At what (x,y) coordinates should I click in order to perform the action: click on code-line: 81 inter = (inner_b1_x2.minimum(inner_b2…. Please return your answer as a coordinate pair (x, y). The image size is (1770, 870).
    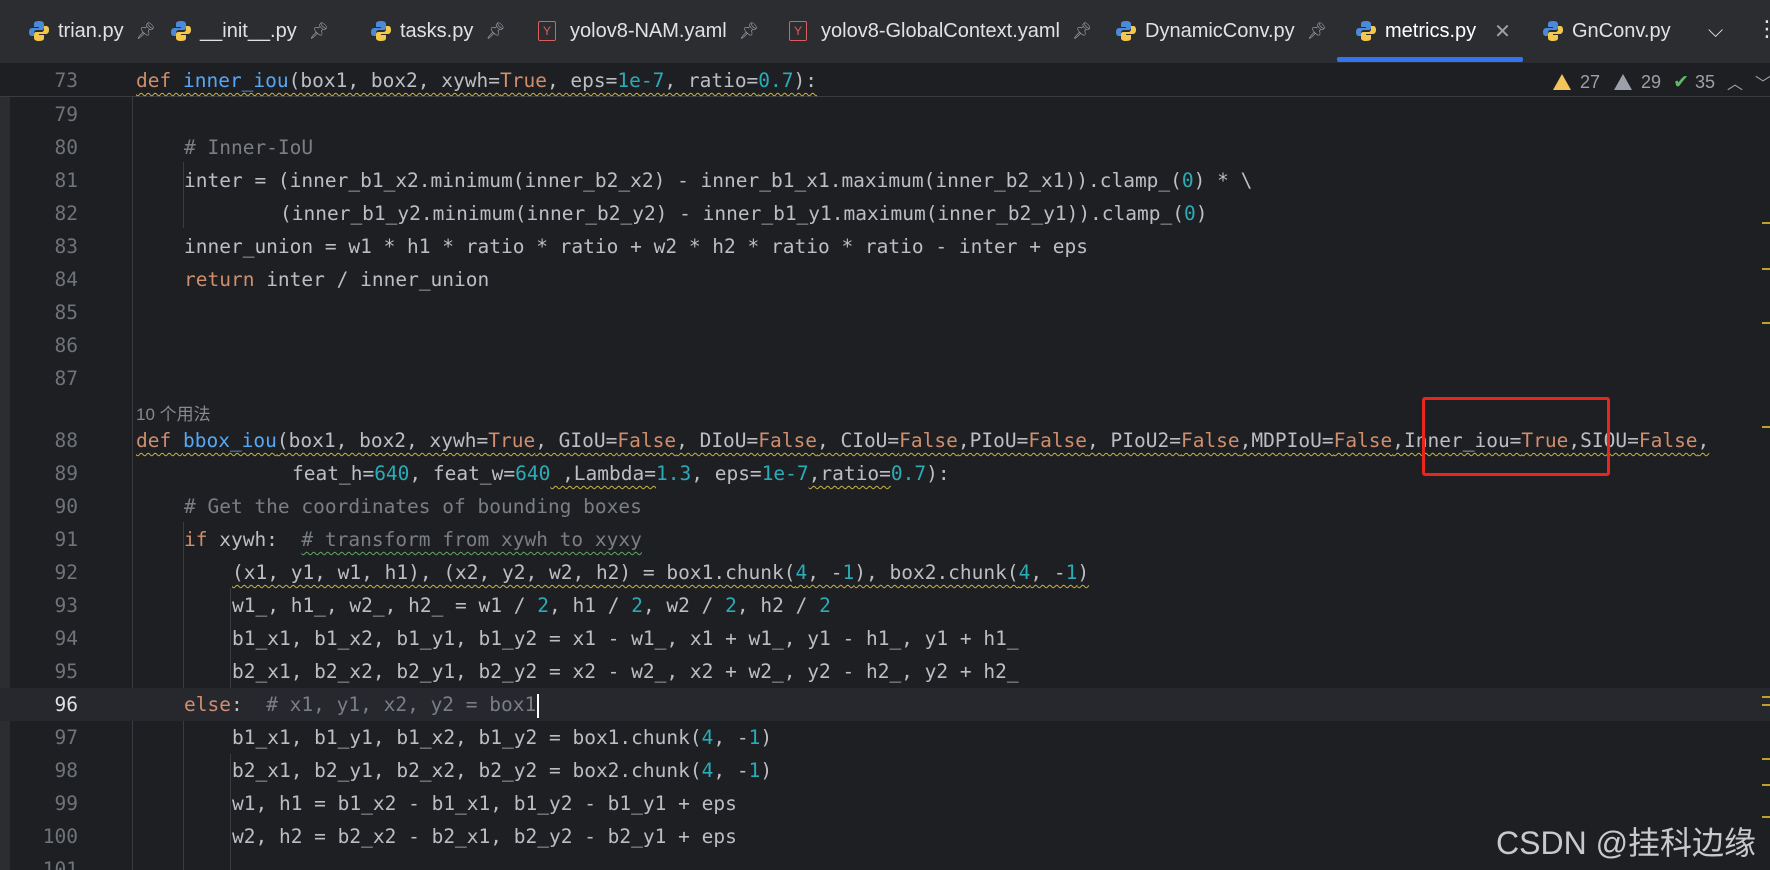
    Looking at the image, I should click on (885, 180).